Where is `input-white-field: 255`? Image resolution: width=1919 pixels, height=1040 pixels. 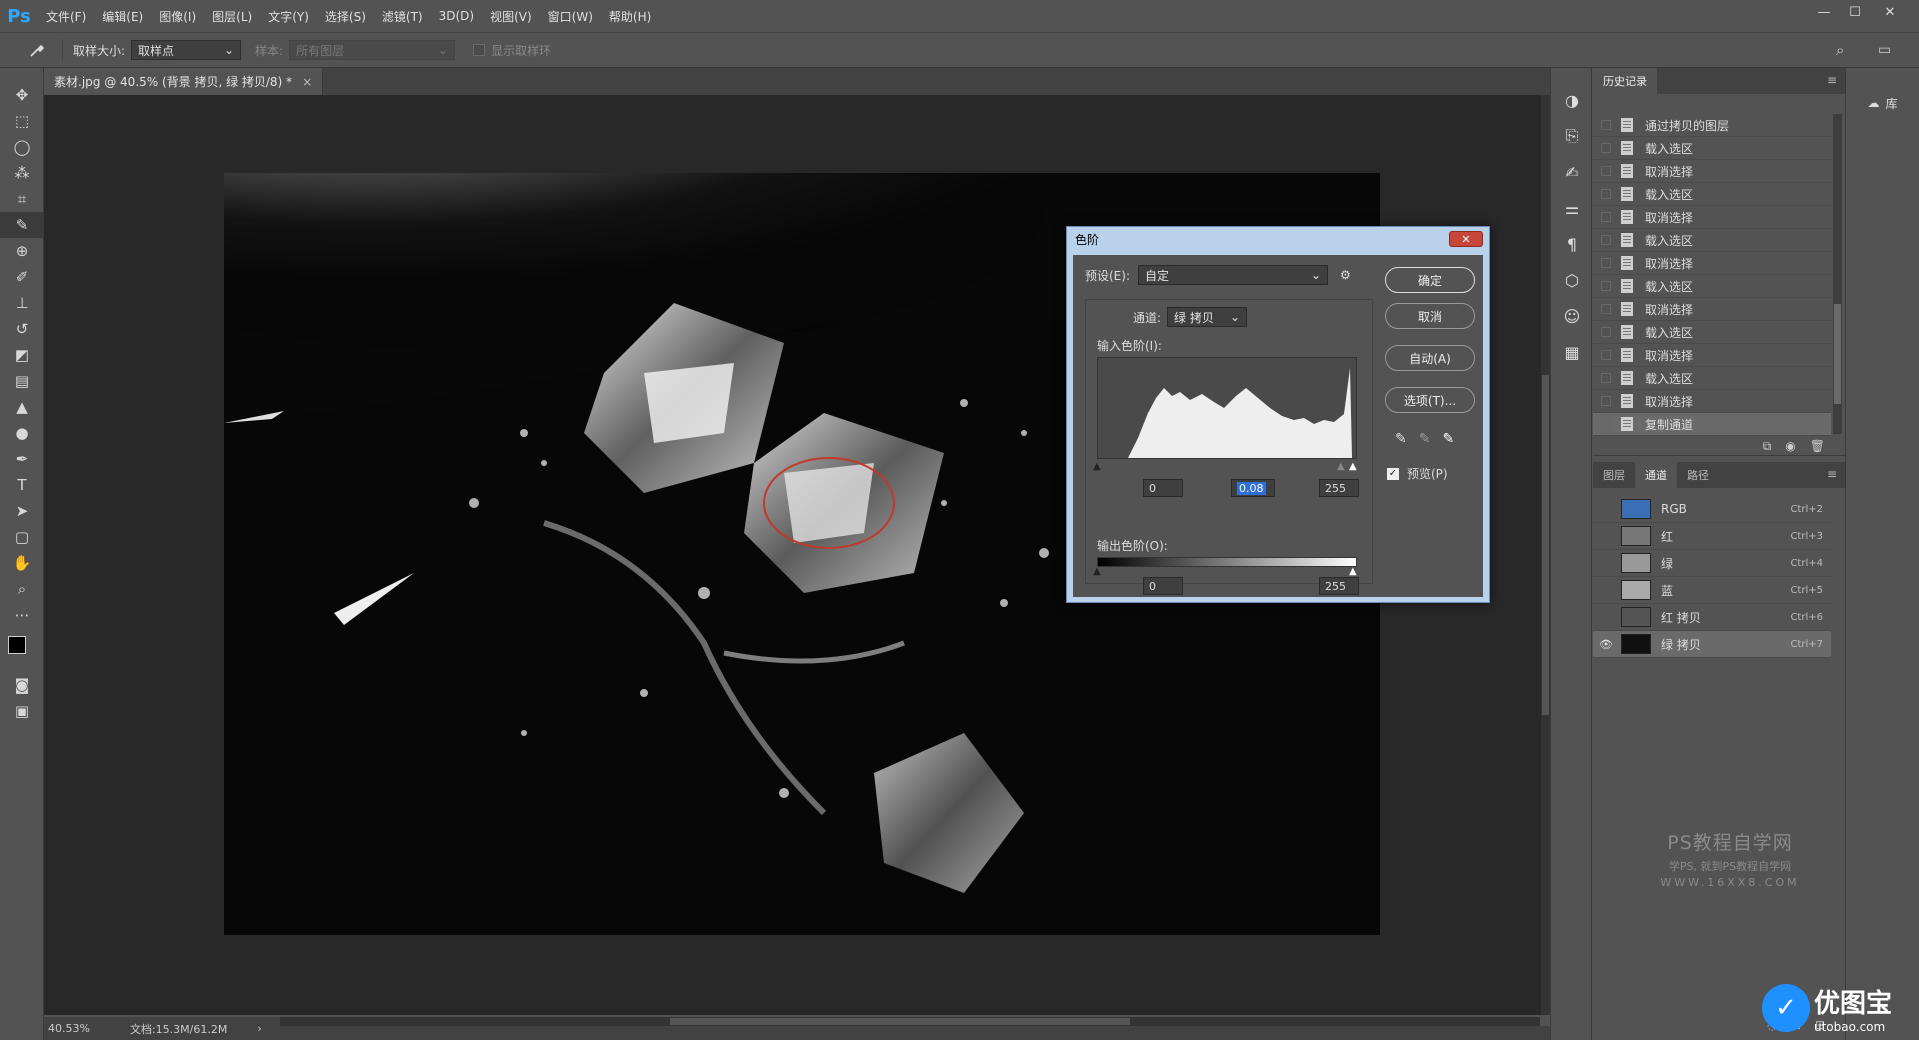
input-white-field: 255 is located at coordinates (1339, 488).